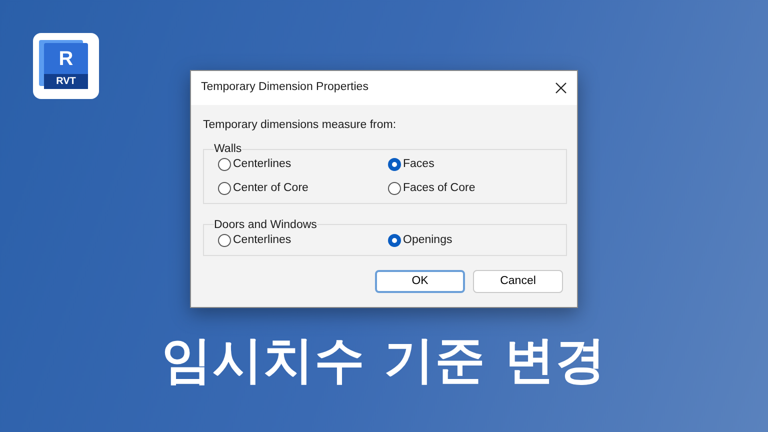  I want to click on group-label: Walls, so click(228, 149).